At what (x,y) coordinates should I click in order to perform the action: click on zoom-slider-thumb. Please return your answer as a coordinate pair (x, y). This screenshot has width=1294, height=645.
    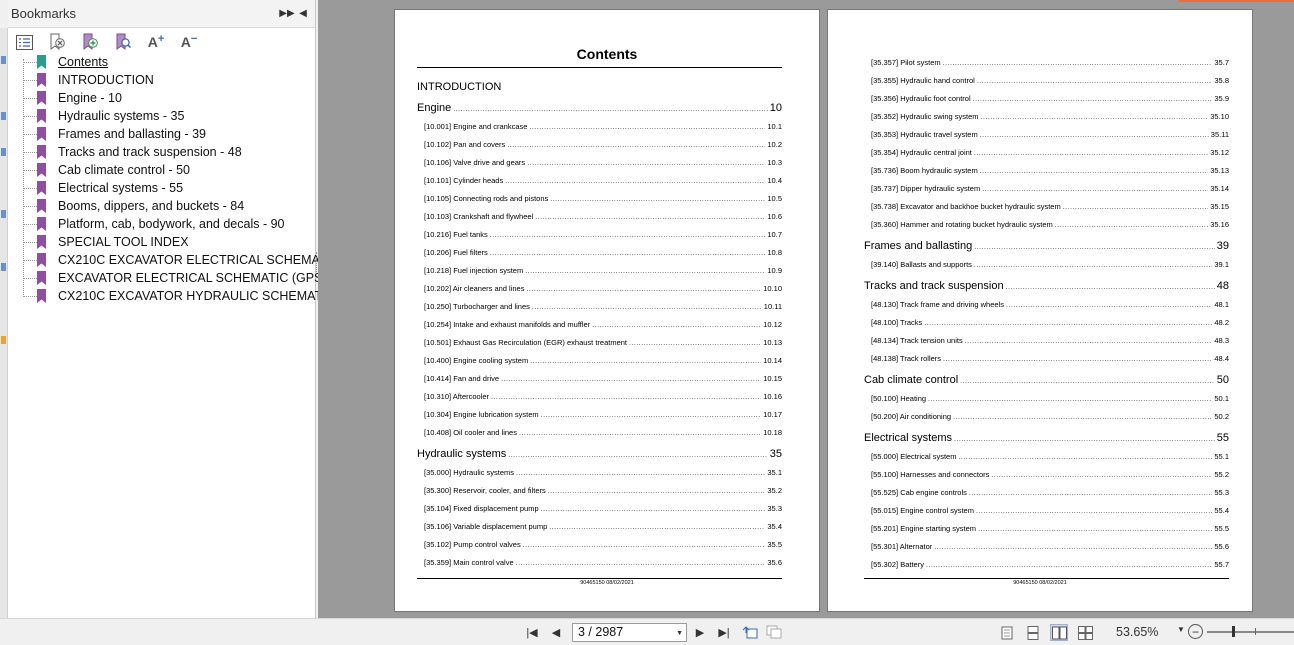
    Looking at the image, I should click on (1233, 631).